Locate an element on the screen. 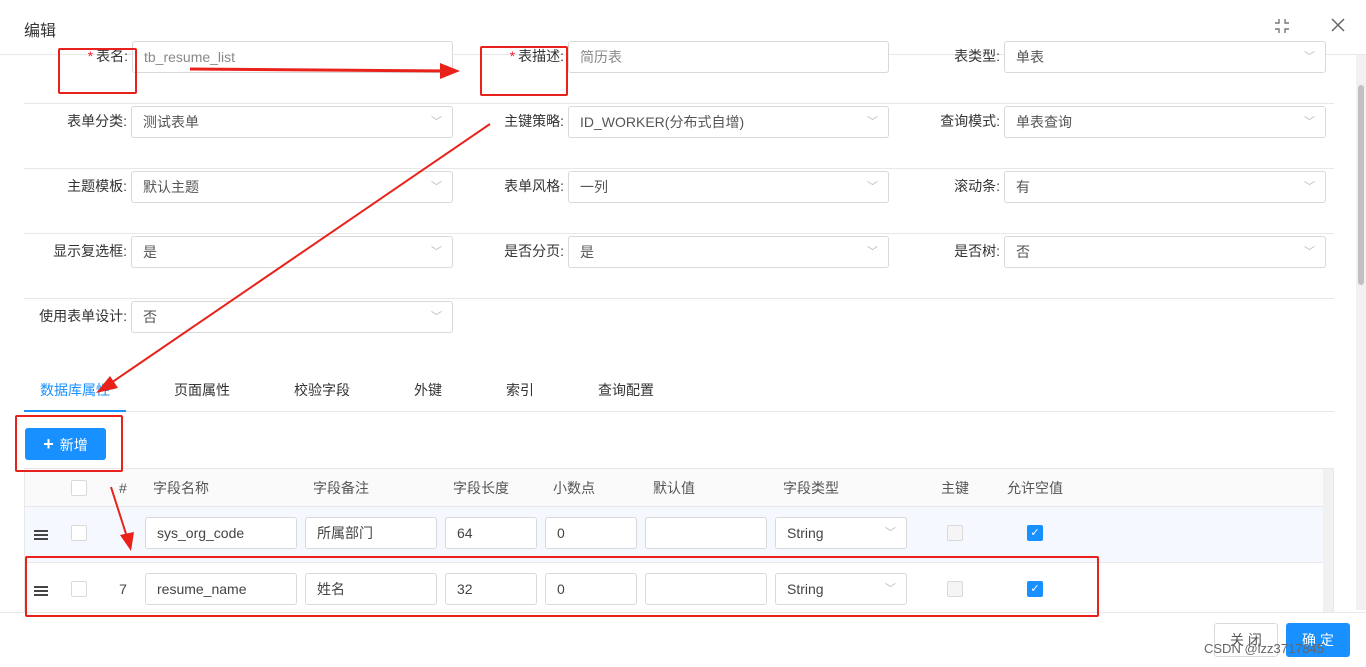 The height and width of the screenshot is (667, 1366). query-mode-select: 单表查询 ﹀ is located at coordinates (1165, 122).